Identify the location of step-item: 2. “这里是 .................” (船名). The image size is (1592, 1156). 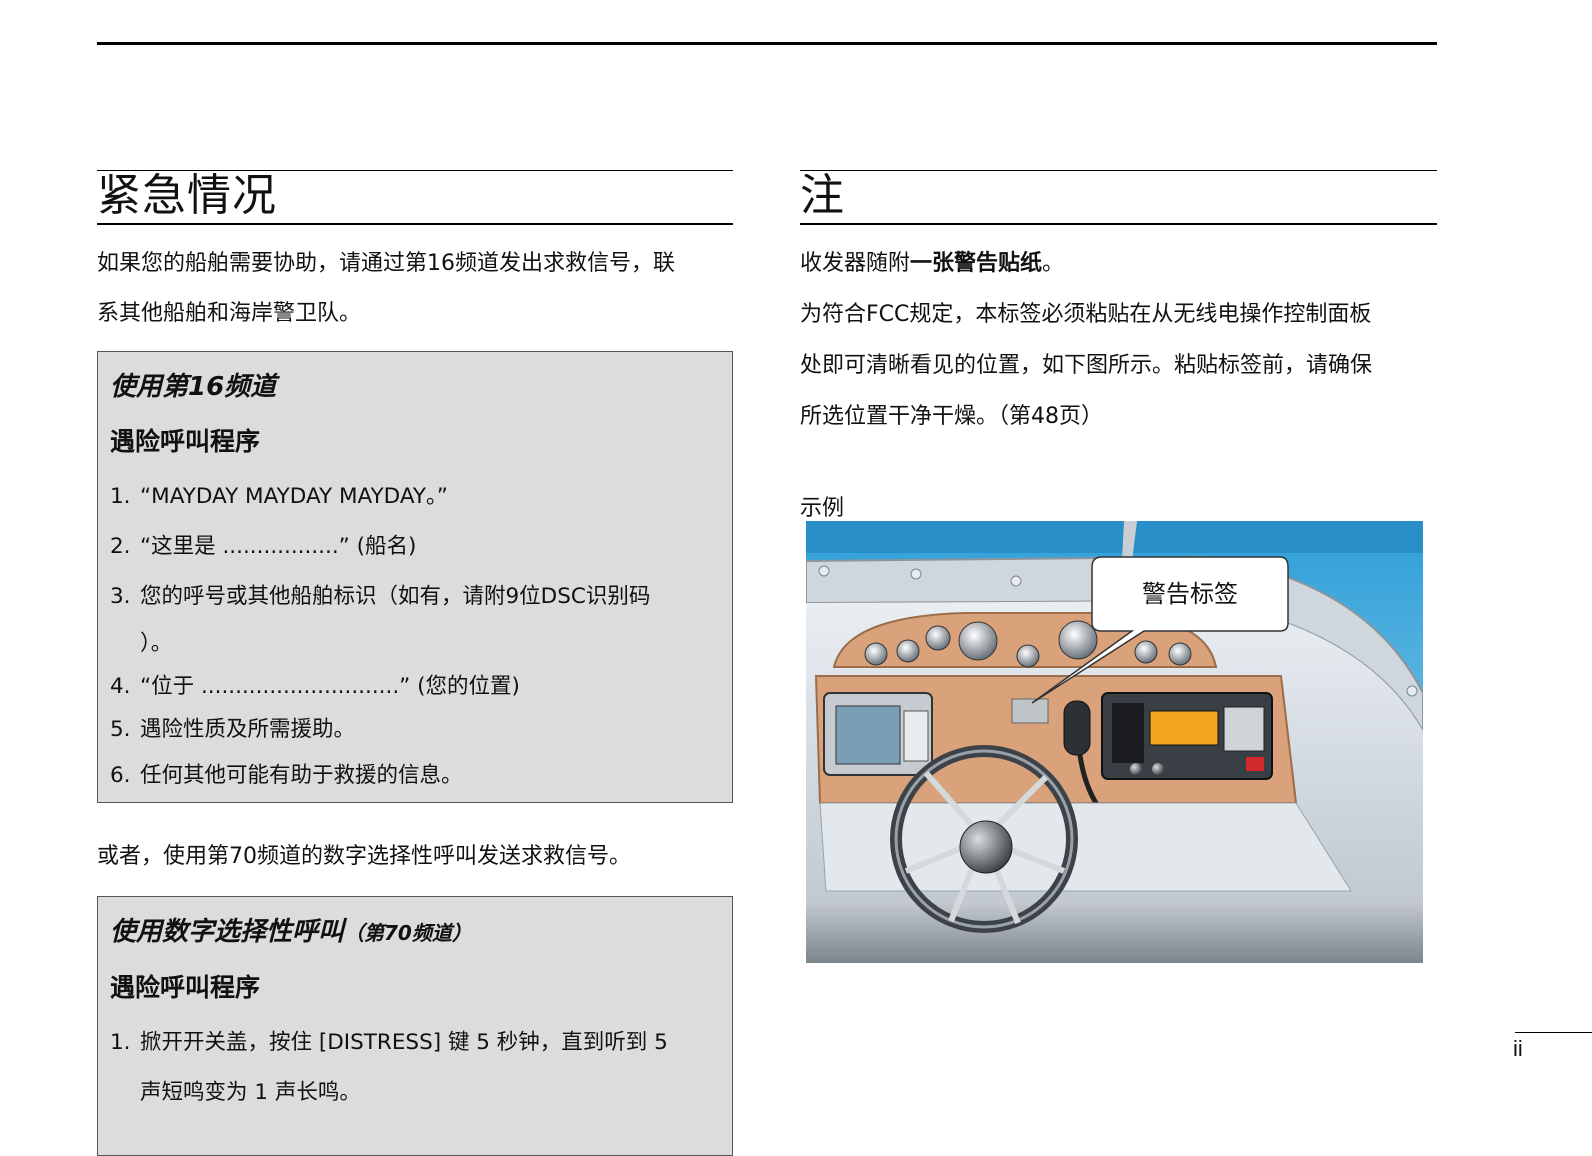
(263, 546).